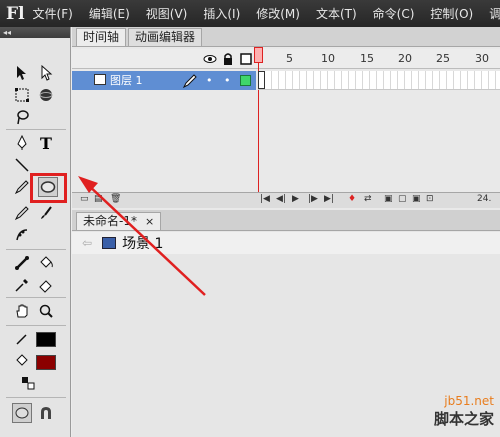 The image size is (500, 437). What do you see at coordinates (100, 79) in the screenshot?
I see `layer-icon` at bounding box center [100, 79].